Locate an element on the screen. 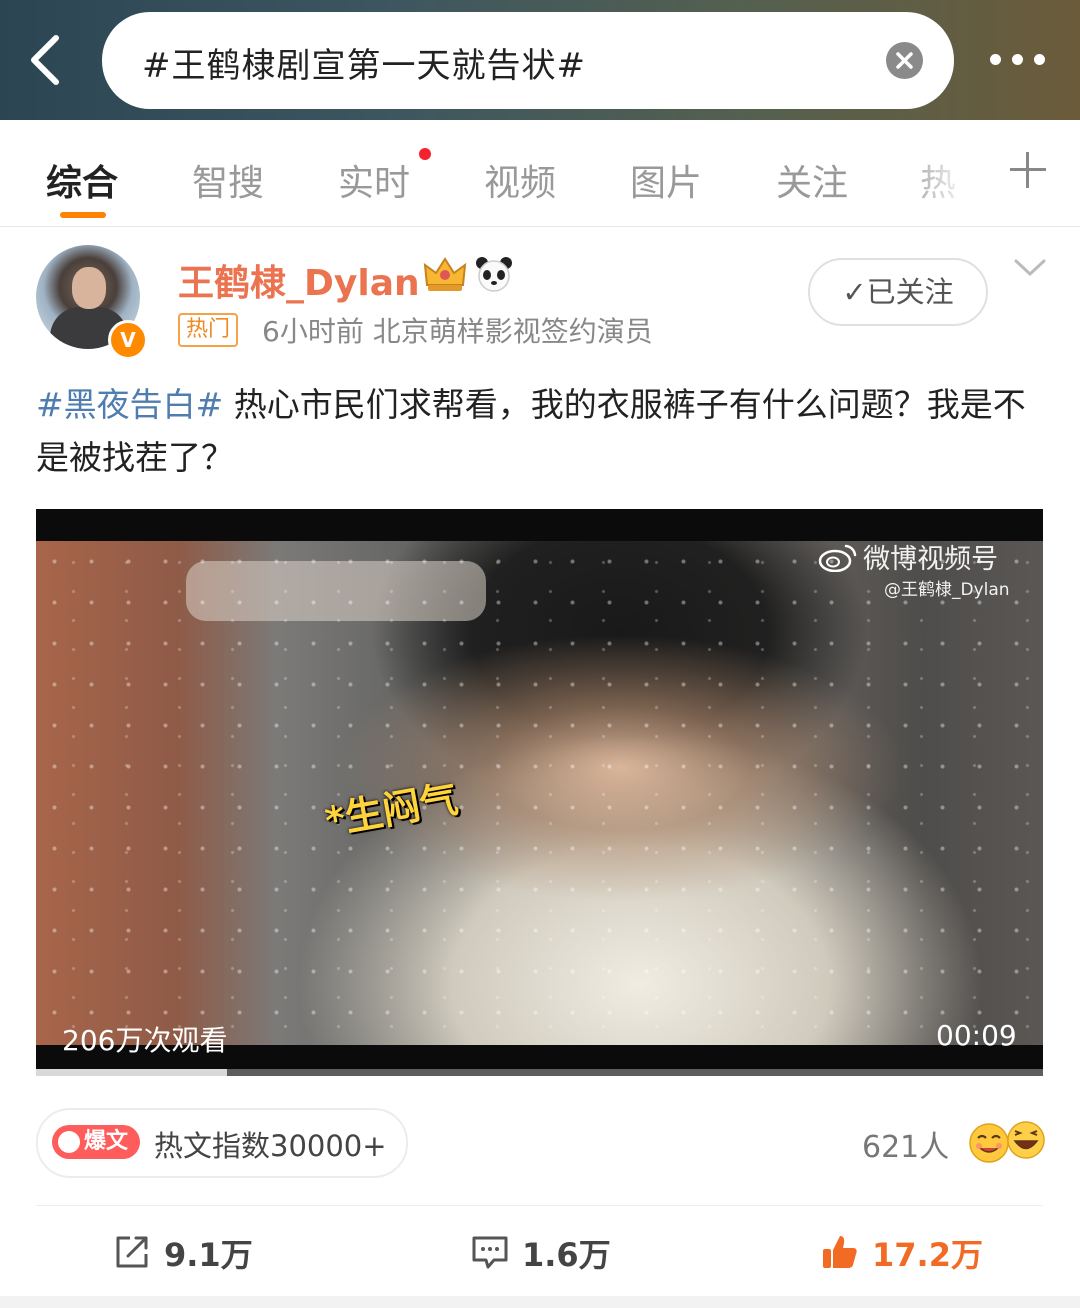 The height and width of the screenshot is (1308, 1080). divider is located at coordinates (539, 1205).